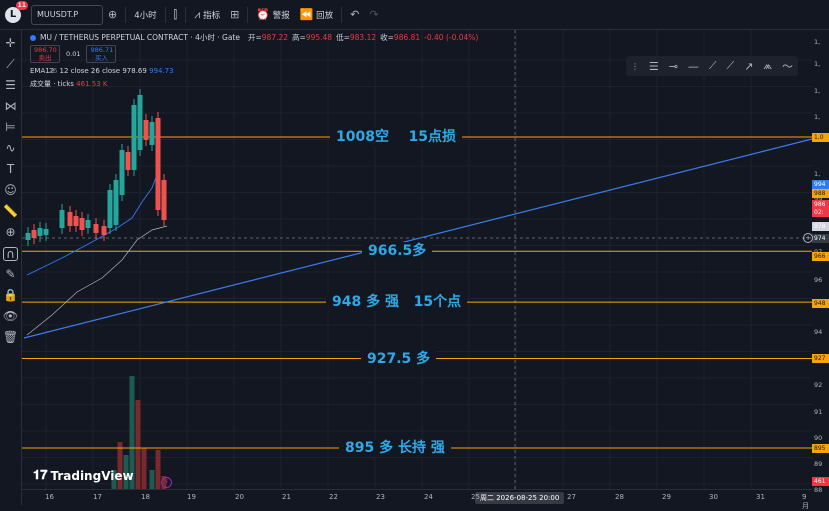 This screenshot has width=829, height=511. What do you see at coordinates (45, 54) in the screenshot?
I see `sell-button: 986.70 卖出` at bounding box center [45, 54].